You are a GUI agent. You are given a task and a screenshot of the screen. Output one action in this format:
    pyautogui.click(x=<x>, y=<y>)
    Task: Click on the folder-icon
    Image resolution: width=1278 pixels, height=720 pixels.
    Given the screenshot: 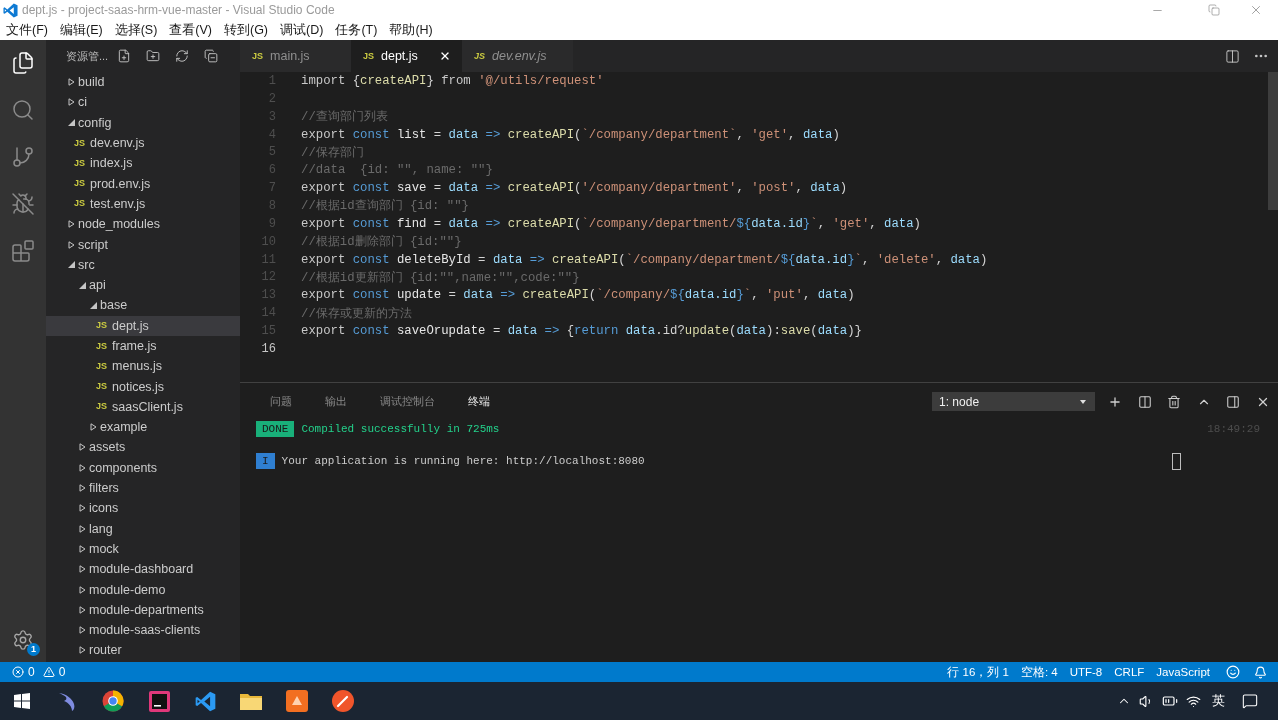 What is the action you would take?
    pyautogui.click(x=251, y=701)
    